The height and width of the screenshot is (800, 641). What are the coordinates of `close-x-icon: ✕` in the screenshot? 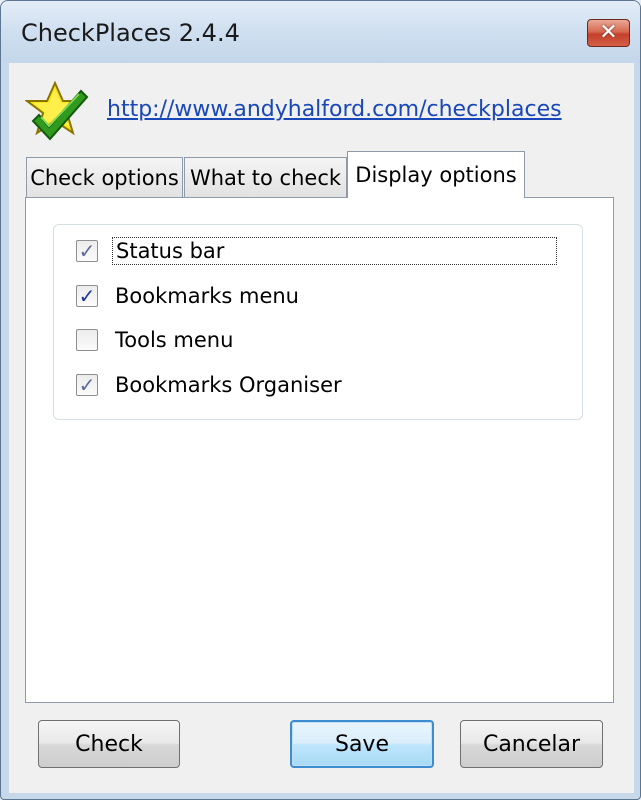 It's located at (608, 32).